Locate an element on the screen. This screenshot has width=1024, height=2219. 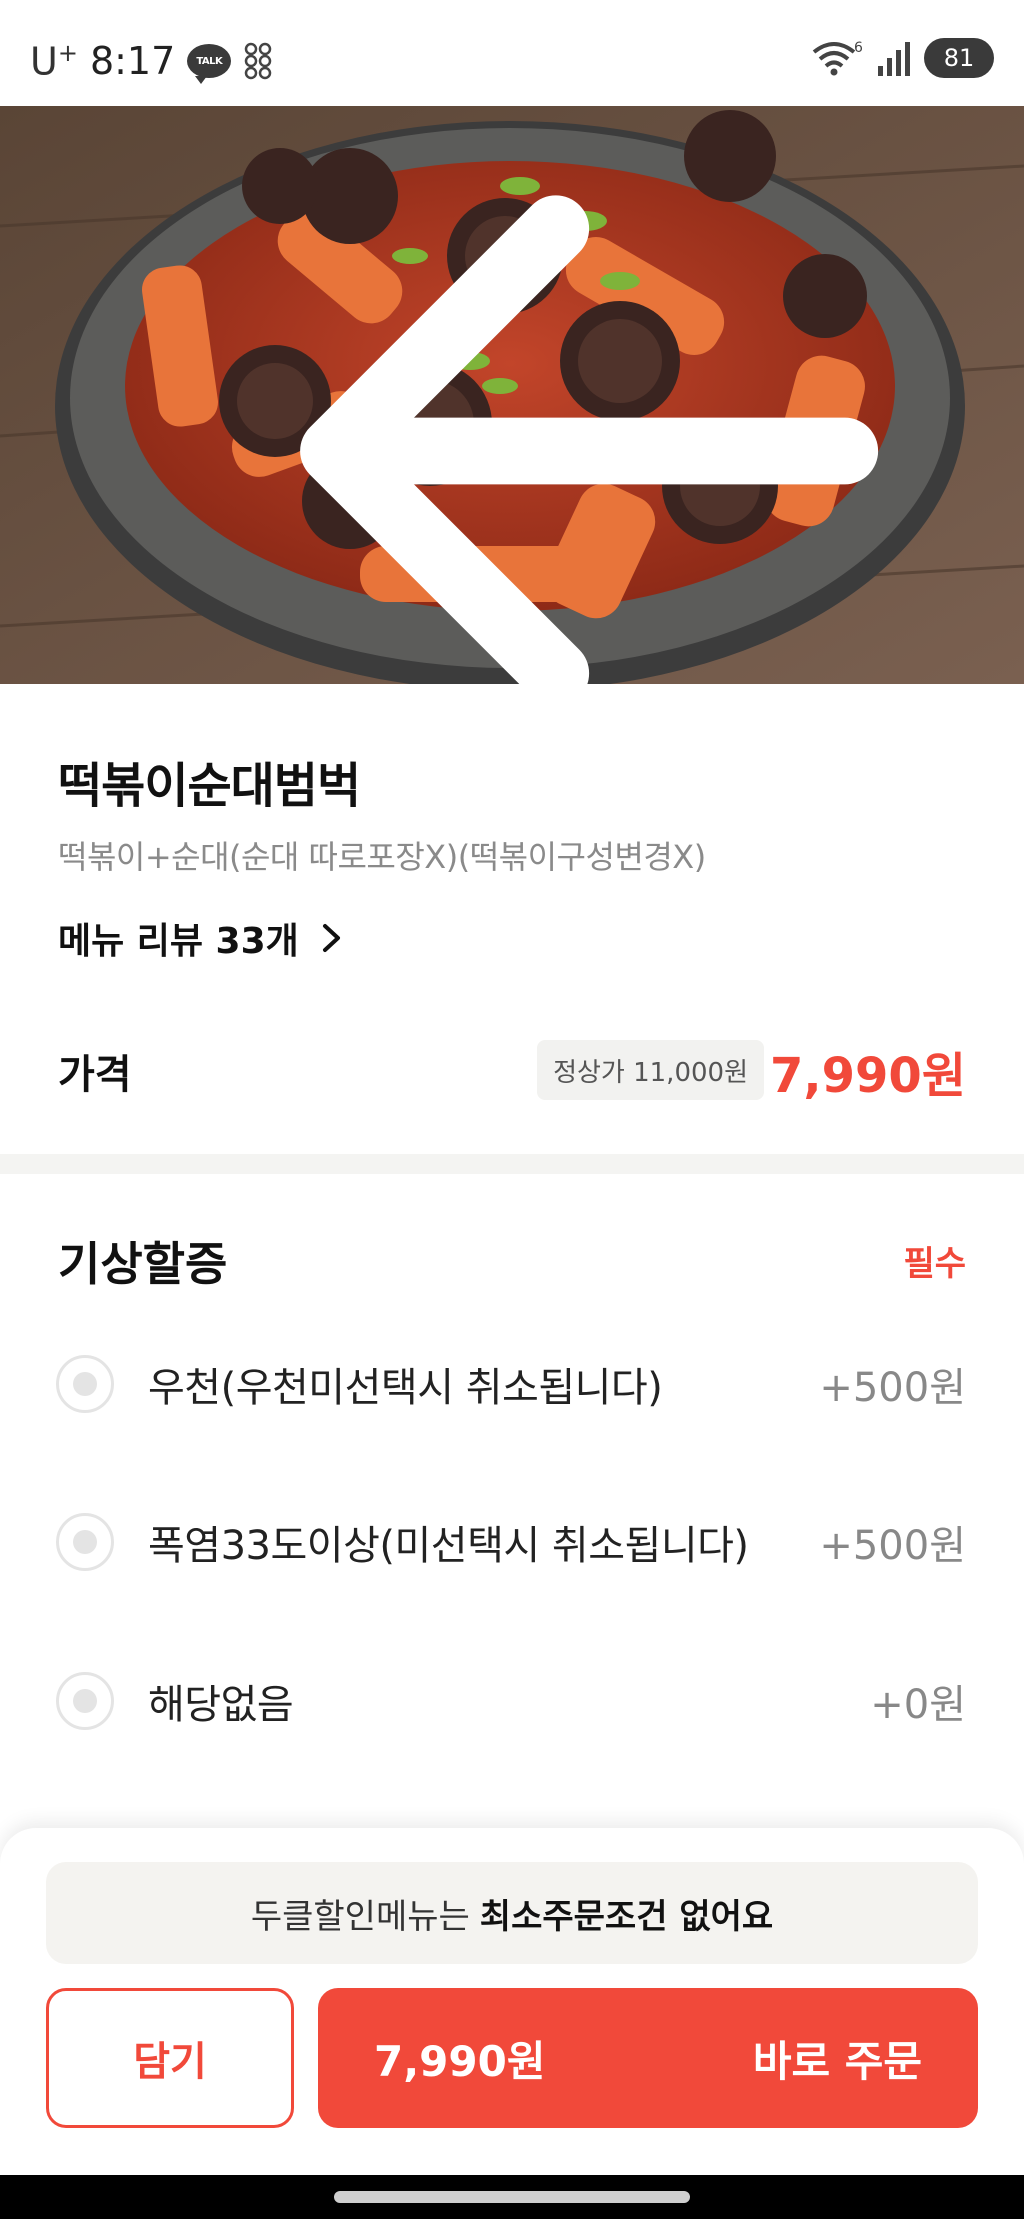
section-divider is located at coordinates (512, 1164).